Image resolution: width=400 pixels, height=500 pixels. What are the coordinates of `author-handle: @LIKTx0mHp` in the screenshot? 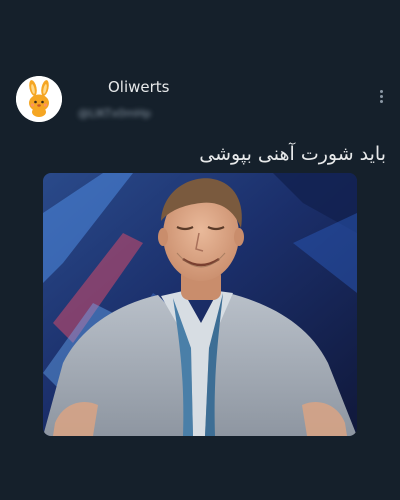 It's located at (114, 113).